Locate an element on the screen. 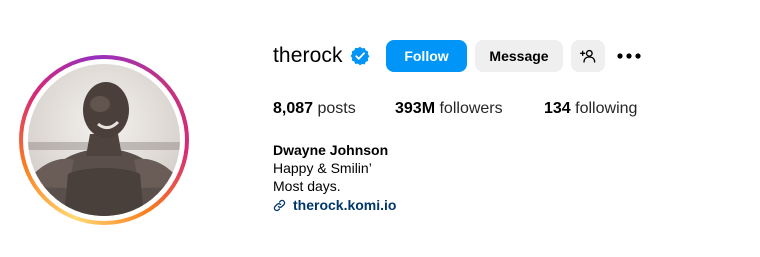 The image size is (760, 257). story-ring is located at coordinates (104, 140).